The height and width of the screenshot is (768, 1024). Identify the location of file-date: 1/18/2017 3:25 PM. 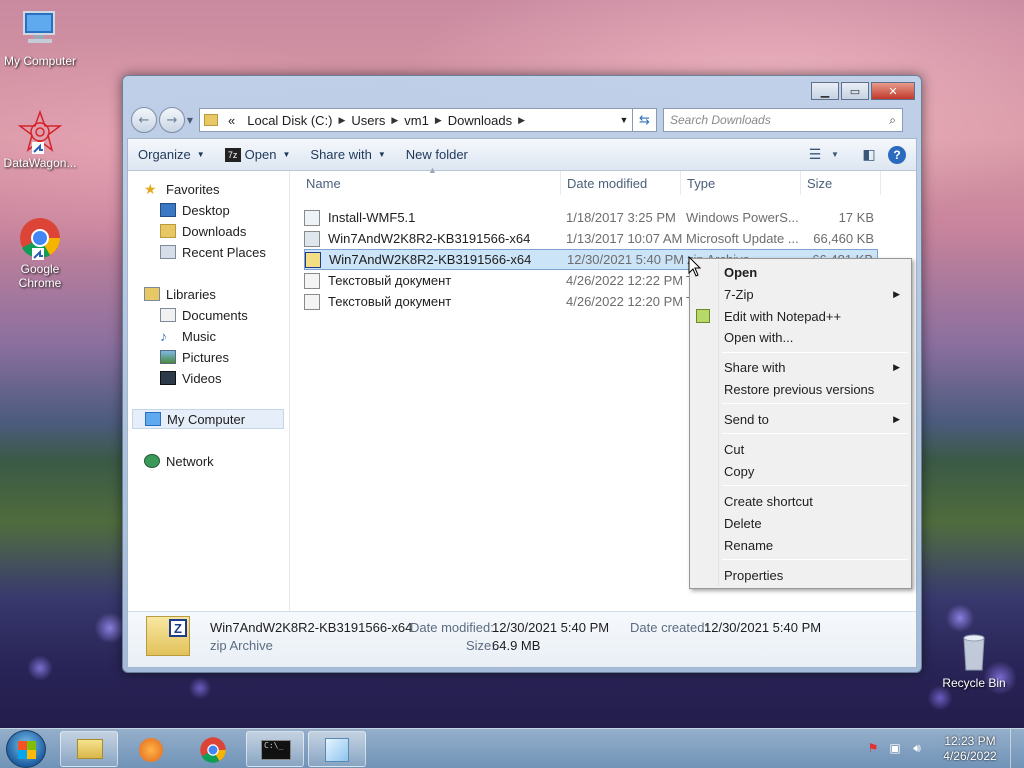
(621, 217).